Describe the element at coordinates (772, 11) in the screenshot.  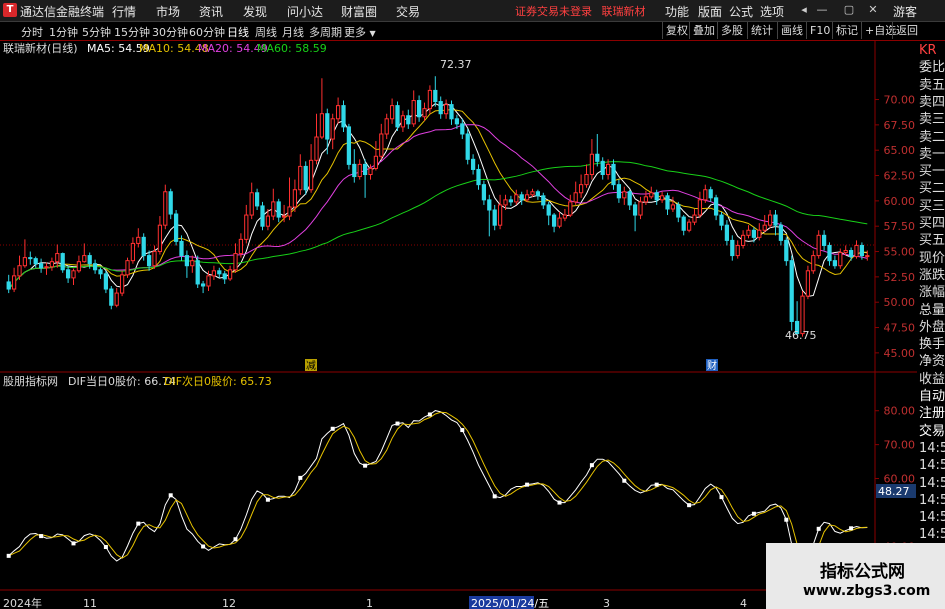
I see `menu-options: 选项` at that location.